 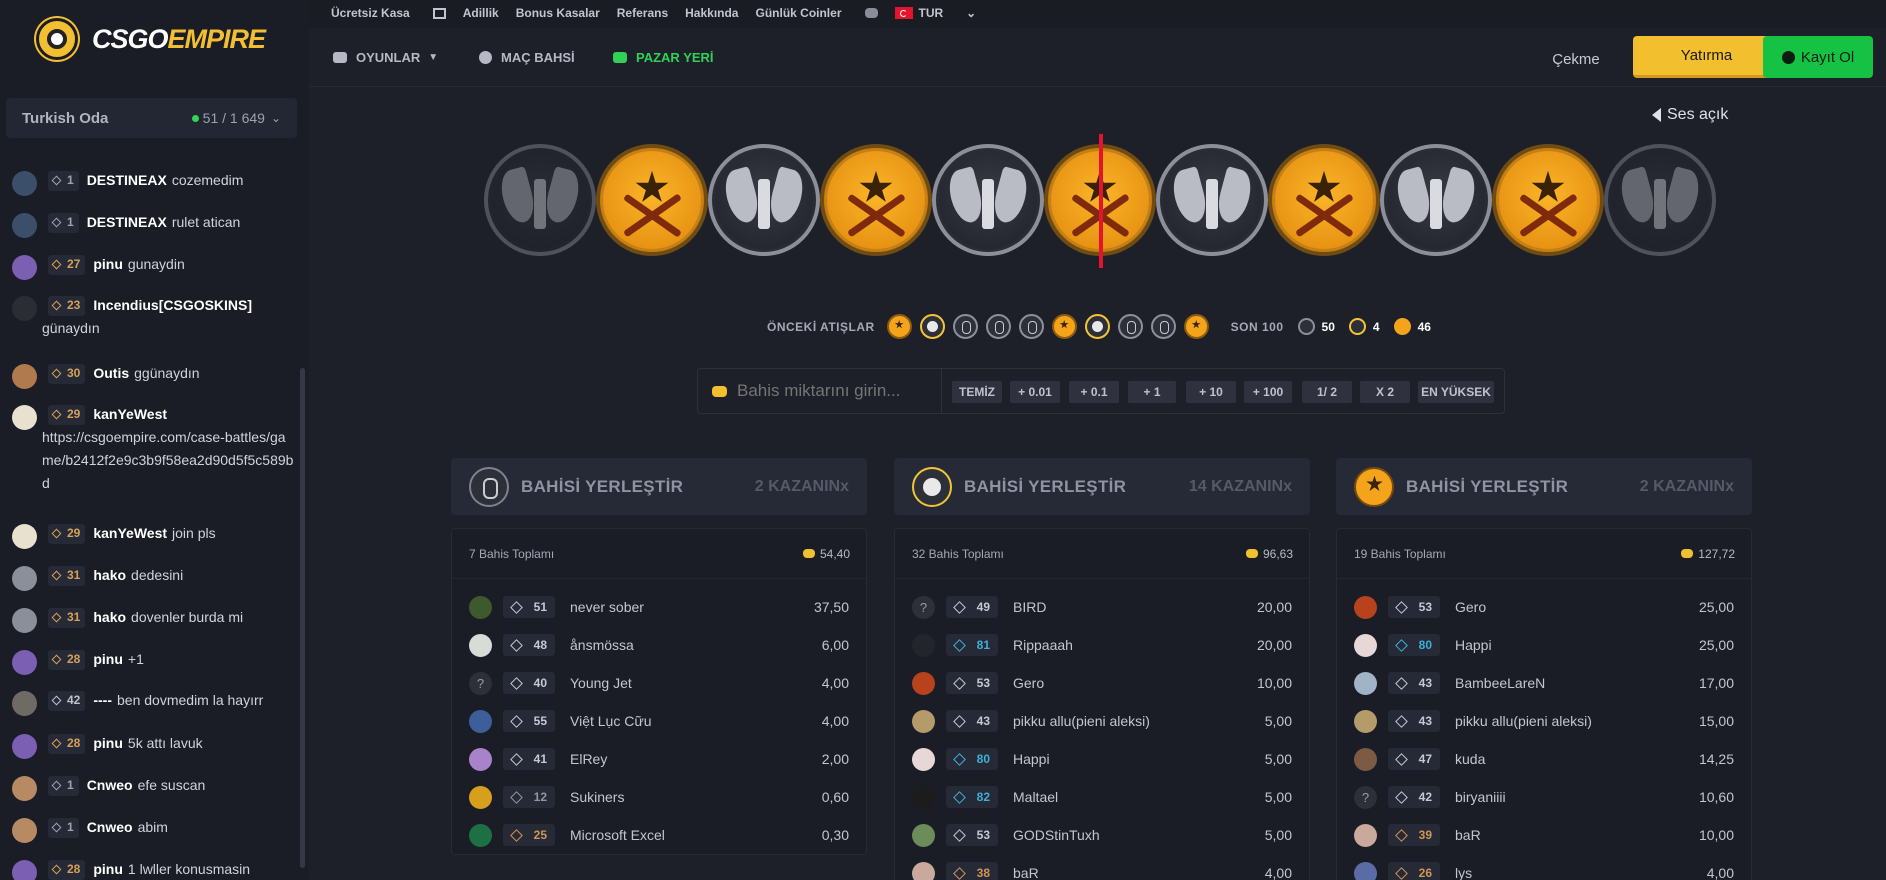 I want to click on referral-link: Referans, so click(x=642, y=13).